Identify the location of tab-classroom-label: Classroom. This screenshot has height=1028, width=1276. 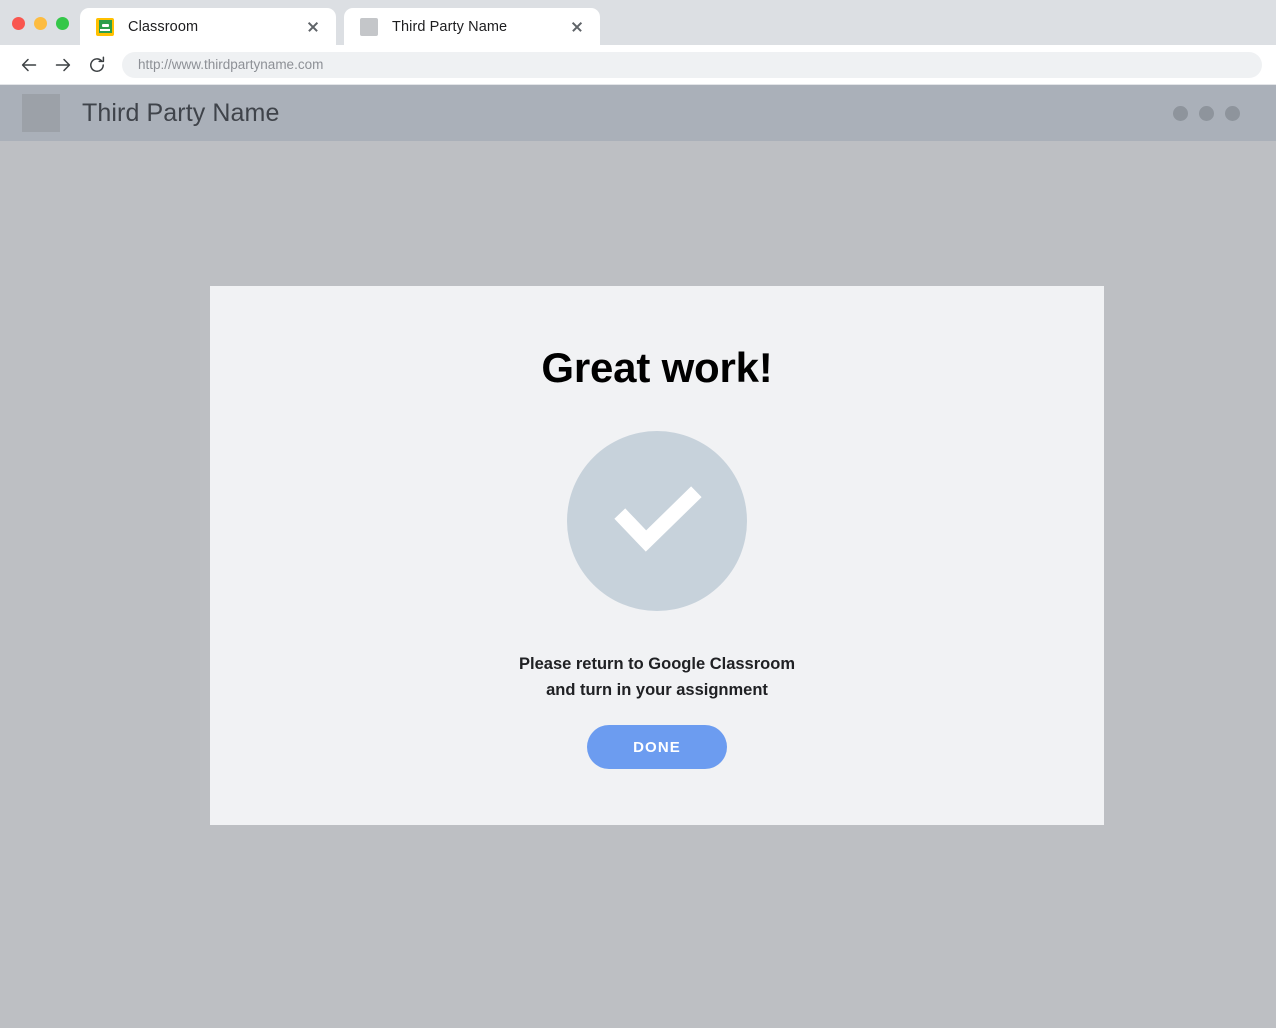
(163, 26).